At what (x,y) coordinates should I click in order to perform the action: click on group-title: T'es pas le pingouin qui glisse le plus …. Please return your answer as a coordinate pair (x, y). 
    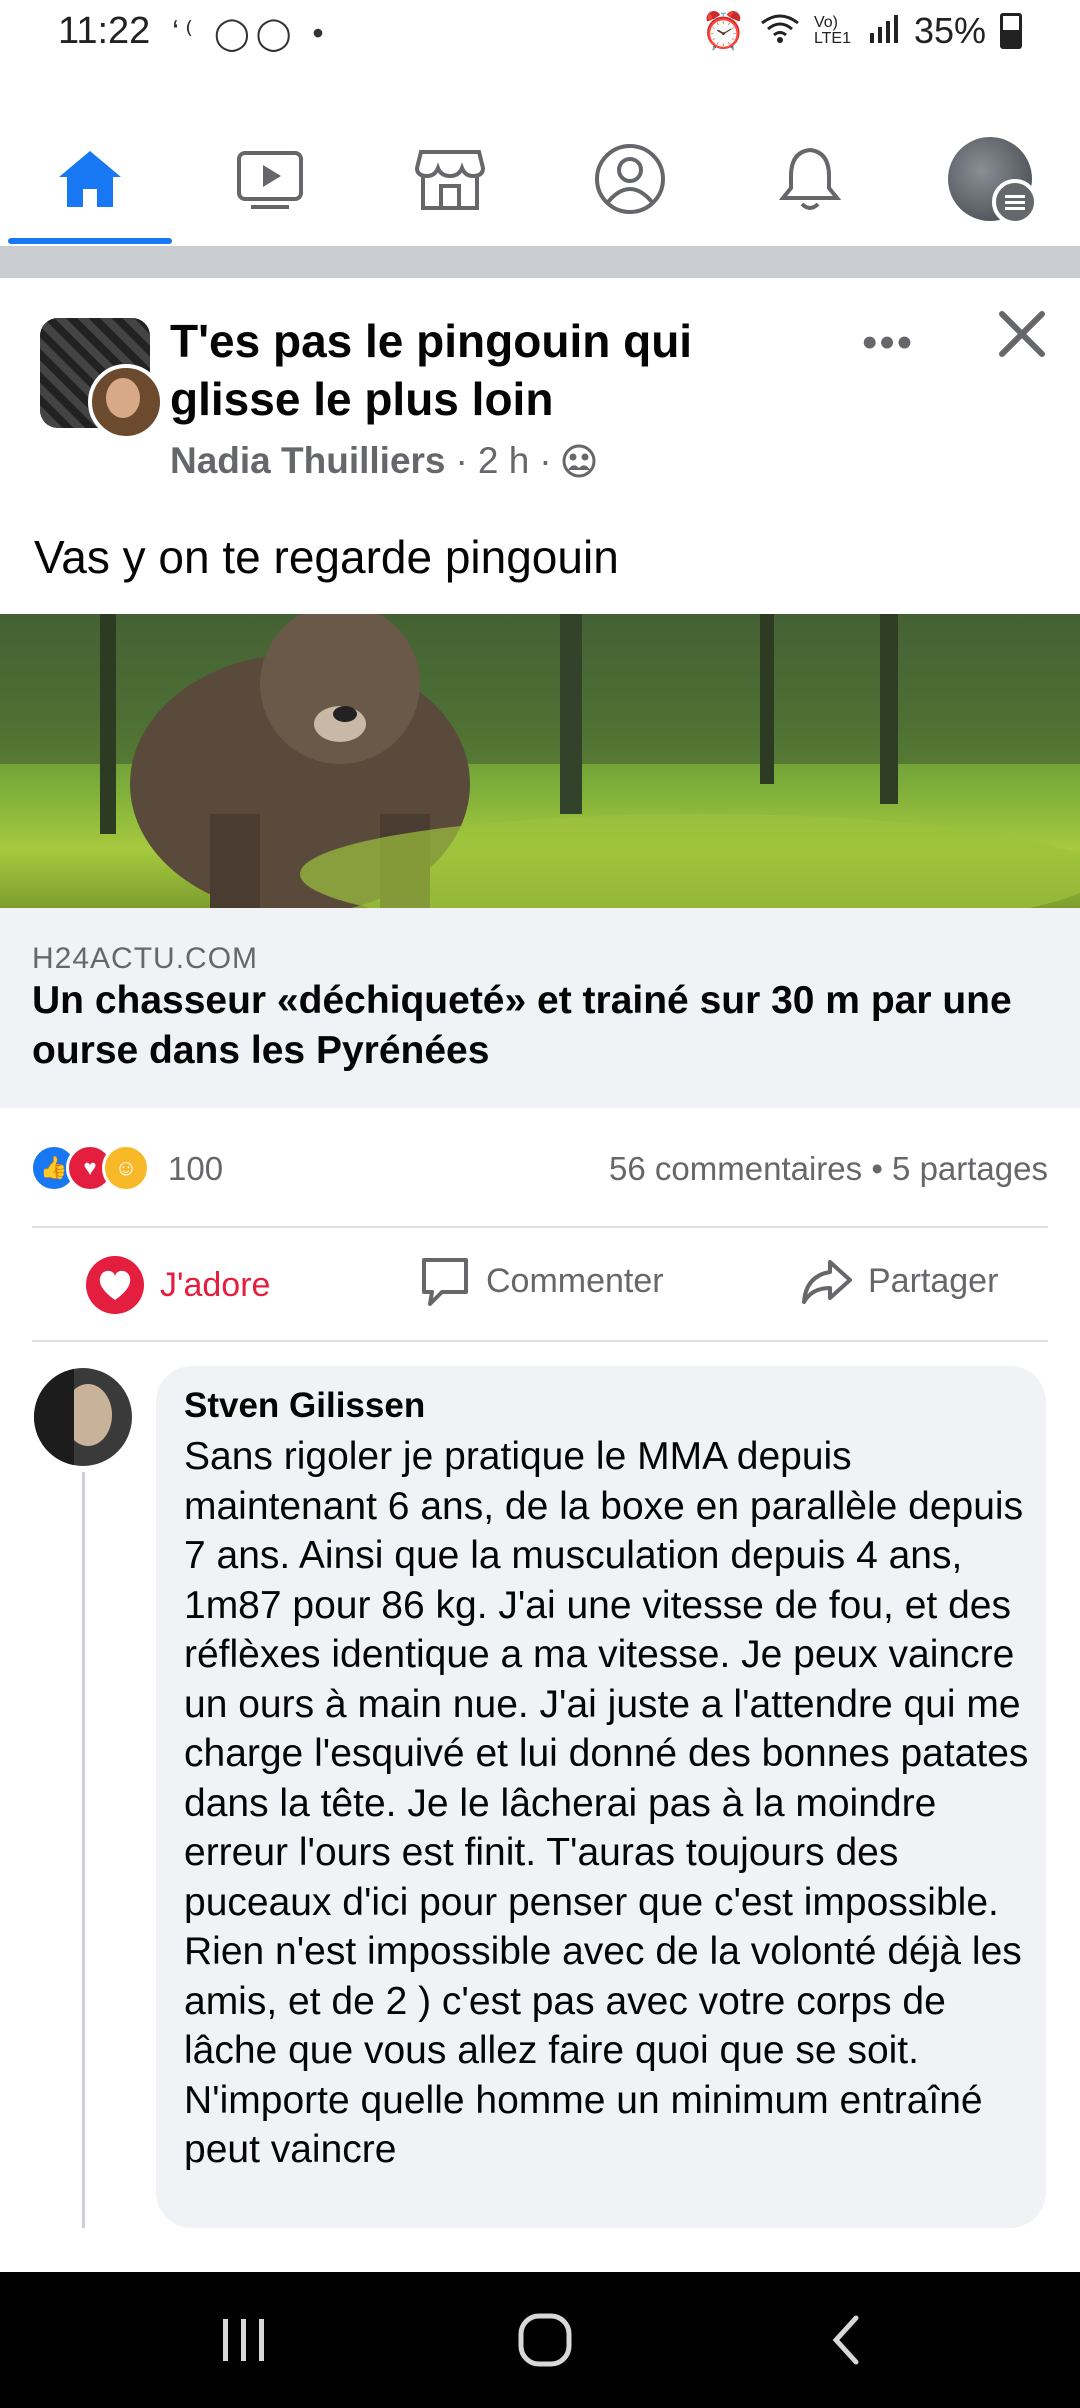
    Looking at the image, I should click on (480, 370).